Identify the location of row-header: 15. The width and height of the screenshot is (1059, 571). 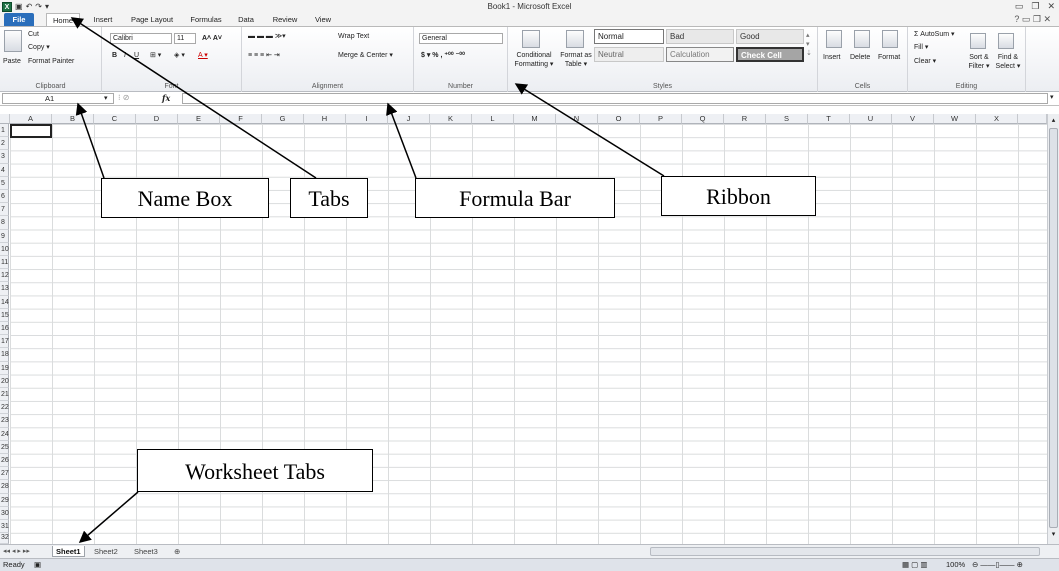
(4, 315).